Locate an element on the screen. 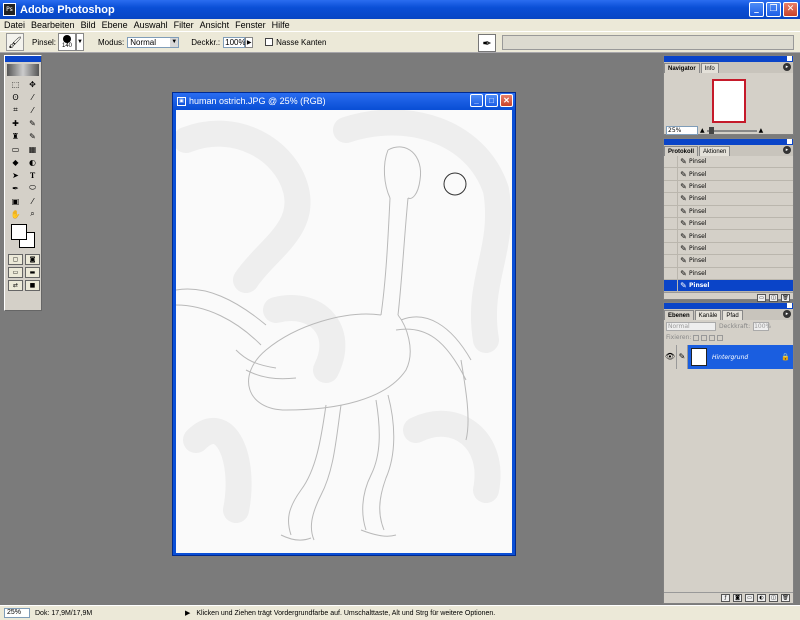 This screenshot has height=620, width=800. history-item-active: ✎ Pinsel is located at coordinates (728, 286).